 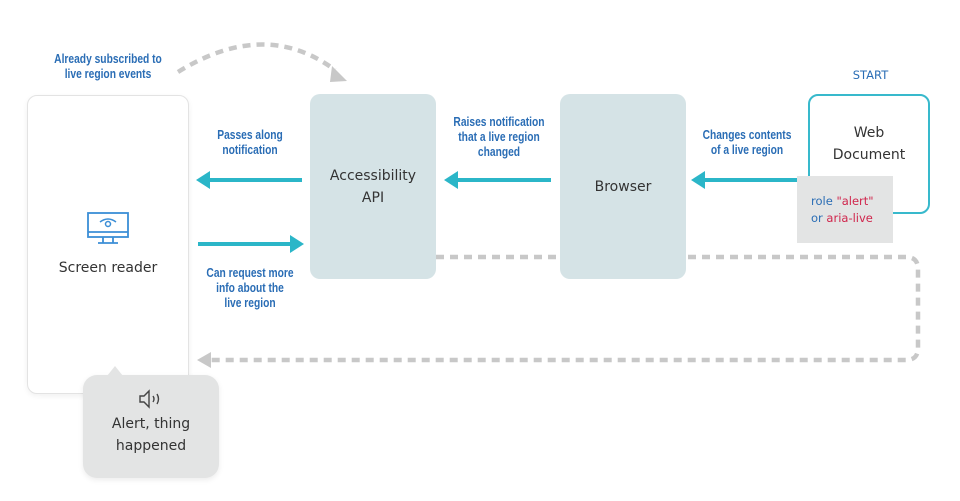 What do you see at coordinates (108, 66) in the screenshot?
I see `subscribed-note: Already subscribed to live region events` at bounding box center [108, 66].